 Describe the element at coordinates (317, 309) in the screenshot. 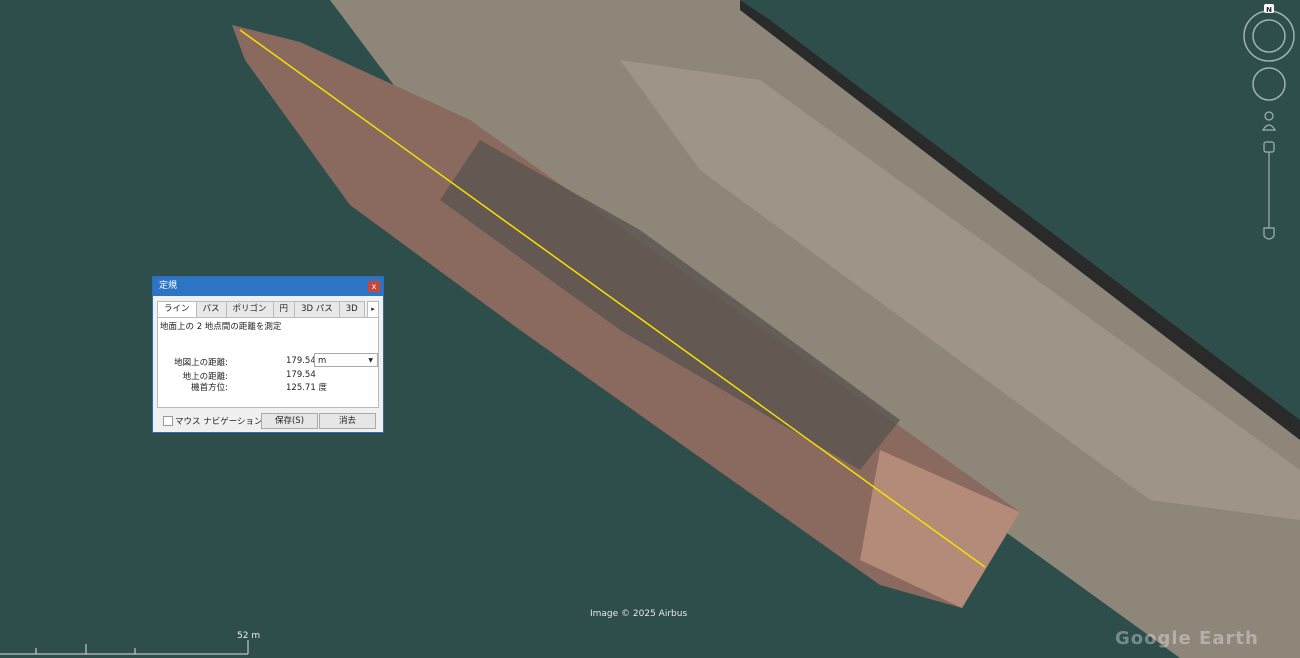

I see `tab-3d-path: 3D パス` at that location.